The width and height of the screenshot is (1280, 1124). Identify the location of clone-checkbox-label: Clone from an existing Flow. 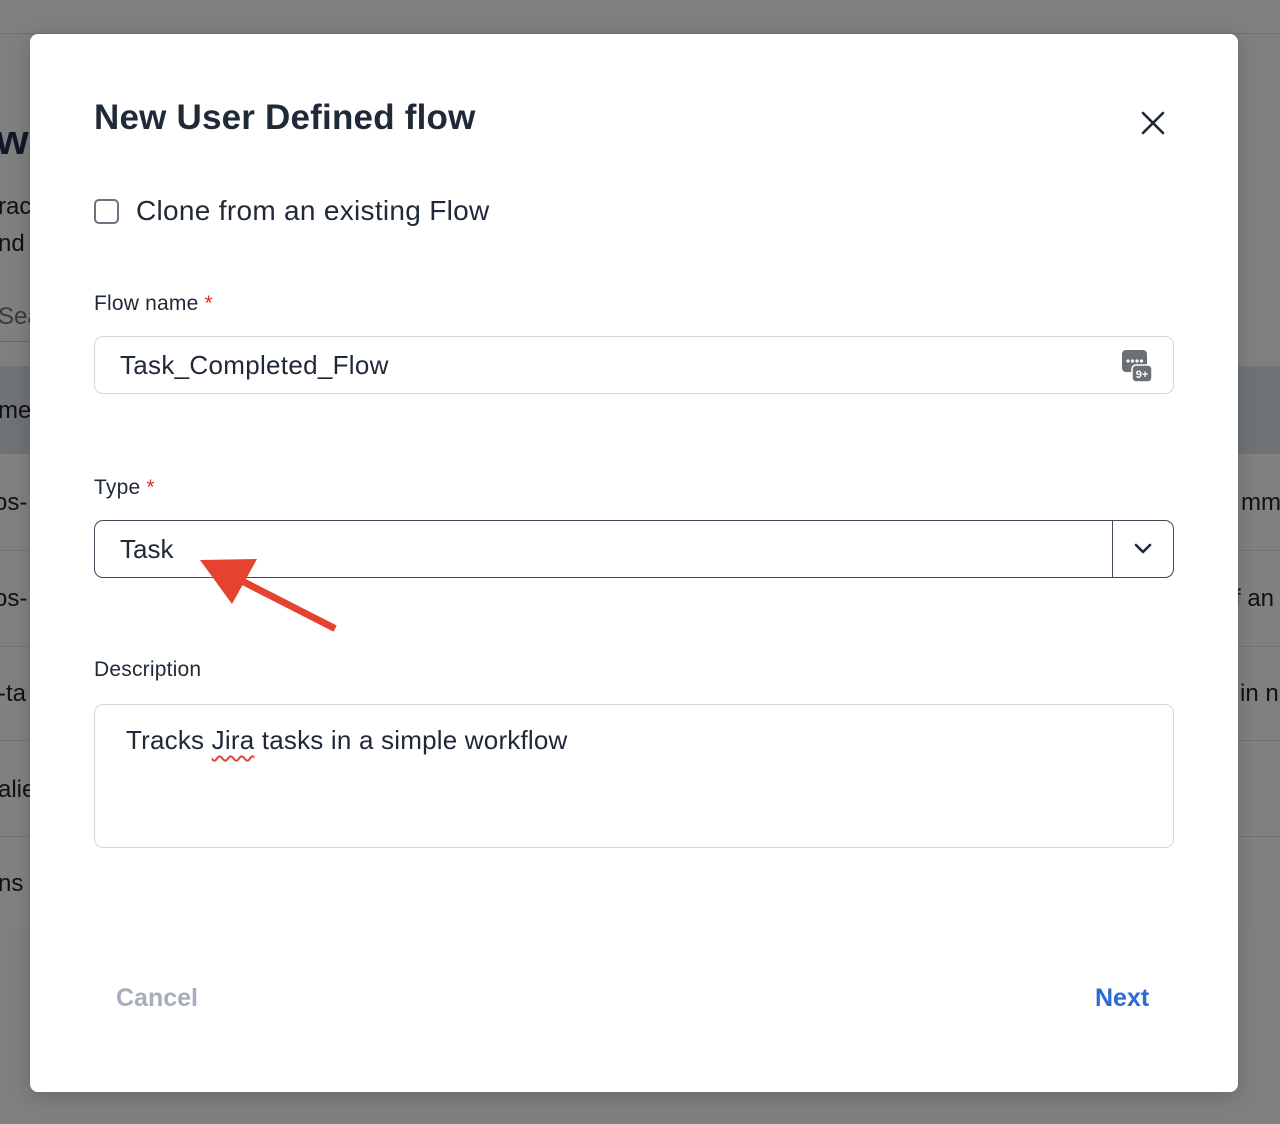
(313, 211).